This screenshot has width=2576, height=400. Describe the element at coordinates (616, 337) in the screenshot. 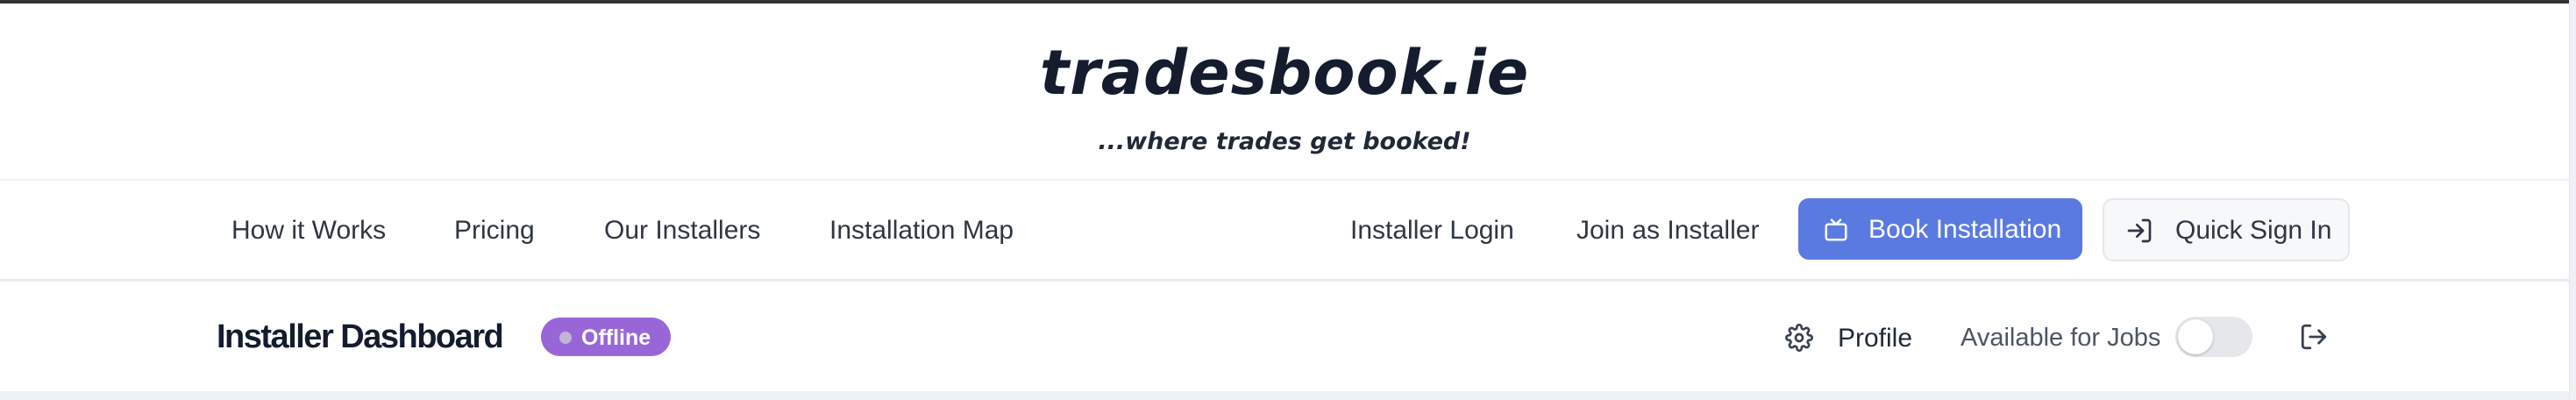

I see `status-badge-label: Offline` at that location.